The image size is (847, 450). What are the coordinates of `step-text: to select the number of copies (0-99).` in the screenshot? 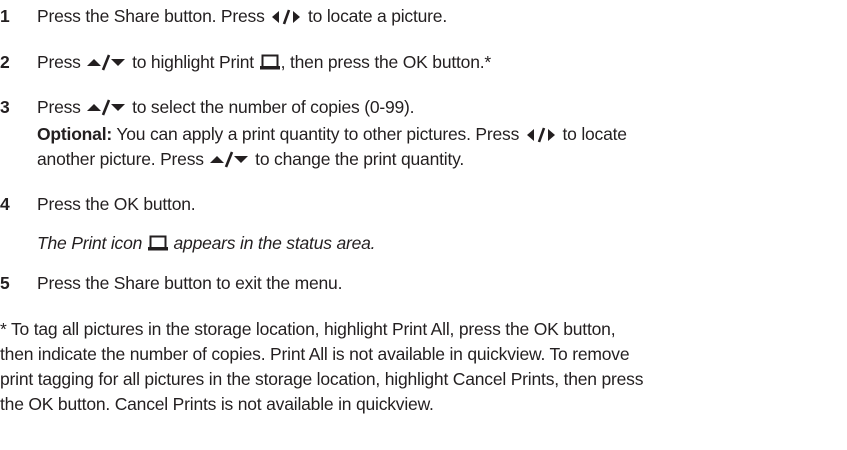 It's located at (273, 107).